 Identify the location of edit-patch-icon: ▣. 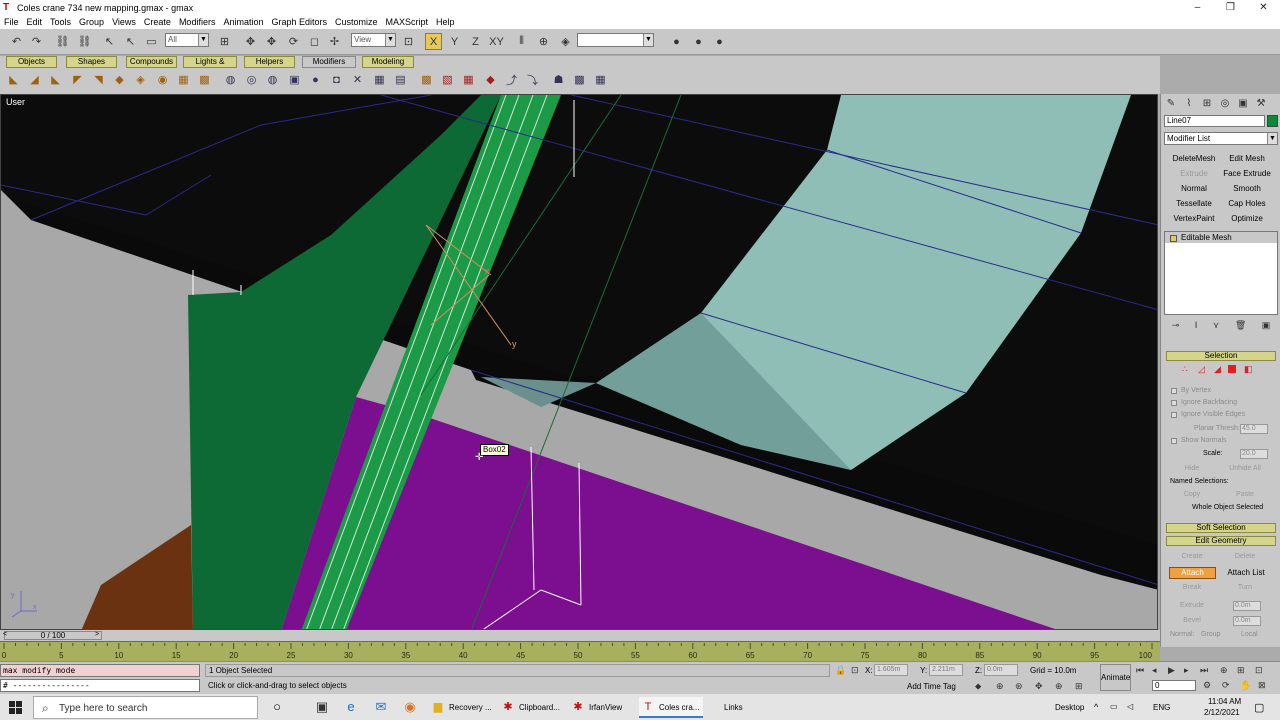
(294, 79).